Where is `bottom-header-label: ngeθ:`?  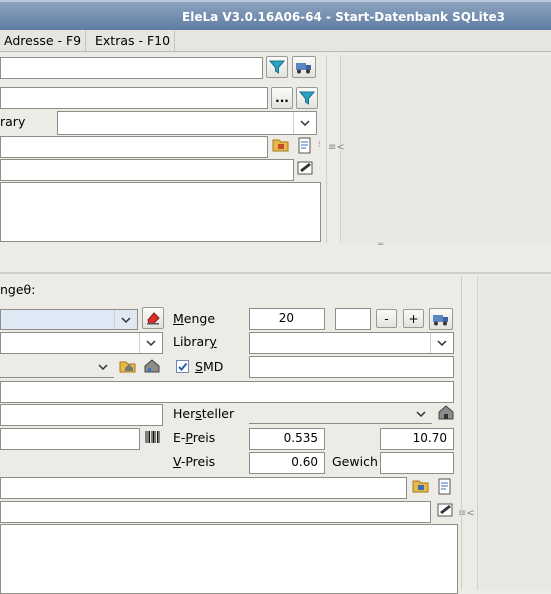 bottom-header-label: ngeθ: is located at coordinates (18, 289).